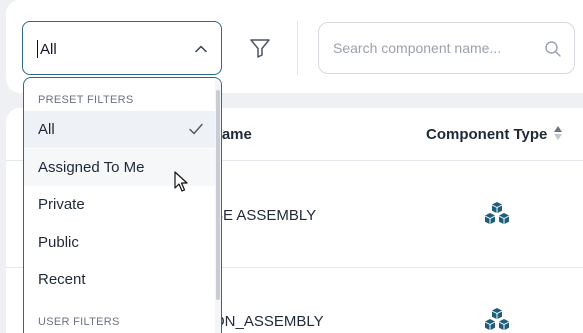 The width and height of the screenshot is (583, 333). I want to click on check-icon, so click(196, 129).